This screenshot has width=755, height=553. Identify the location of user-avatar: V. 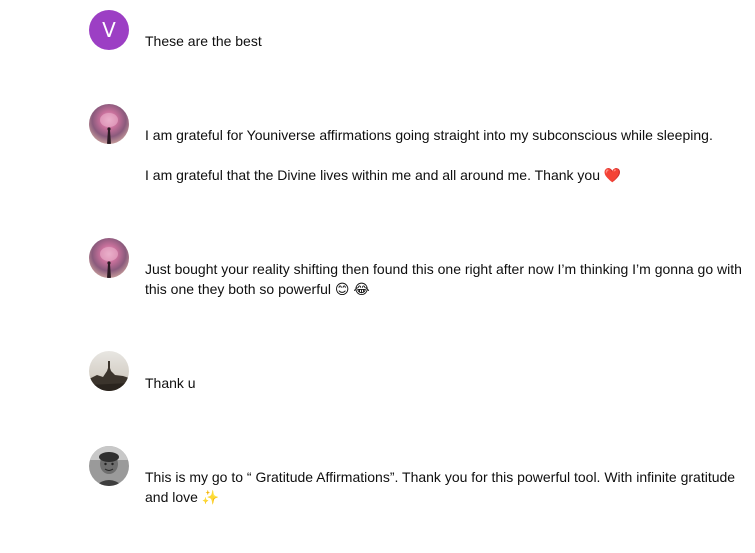
(109, 30).